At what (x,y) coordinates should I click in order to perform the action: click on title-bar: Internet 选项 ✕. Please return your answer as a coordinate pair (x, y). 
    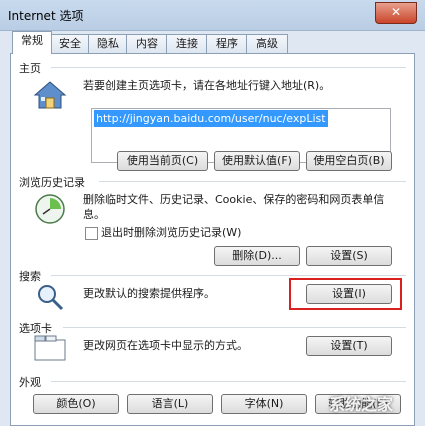
    Looking at the image, I should click on (212, 15).